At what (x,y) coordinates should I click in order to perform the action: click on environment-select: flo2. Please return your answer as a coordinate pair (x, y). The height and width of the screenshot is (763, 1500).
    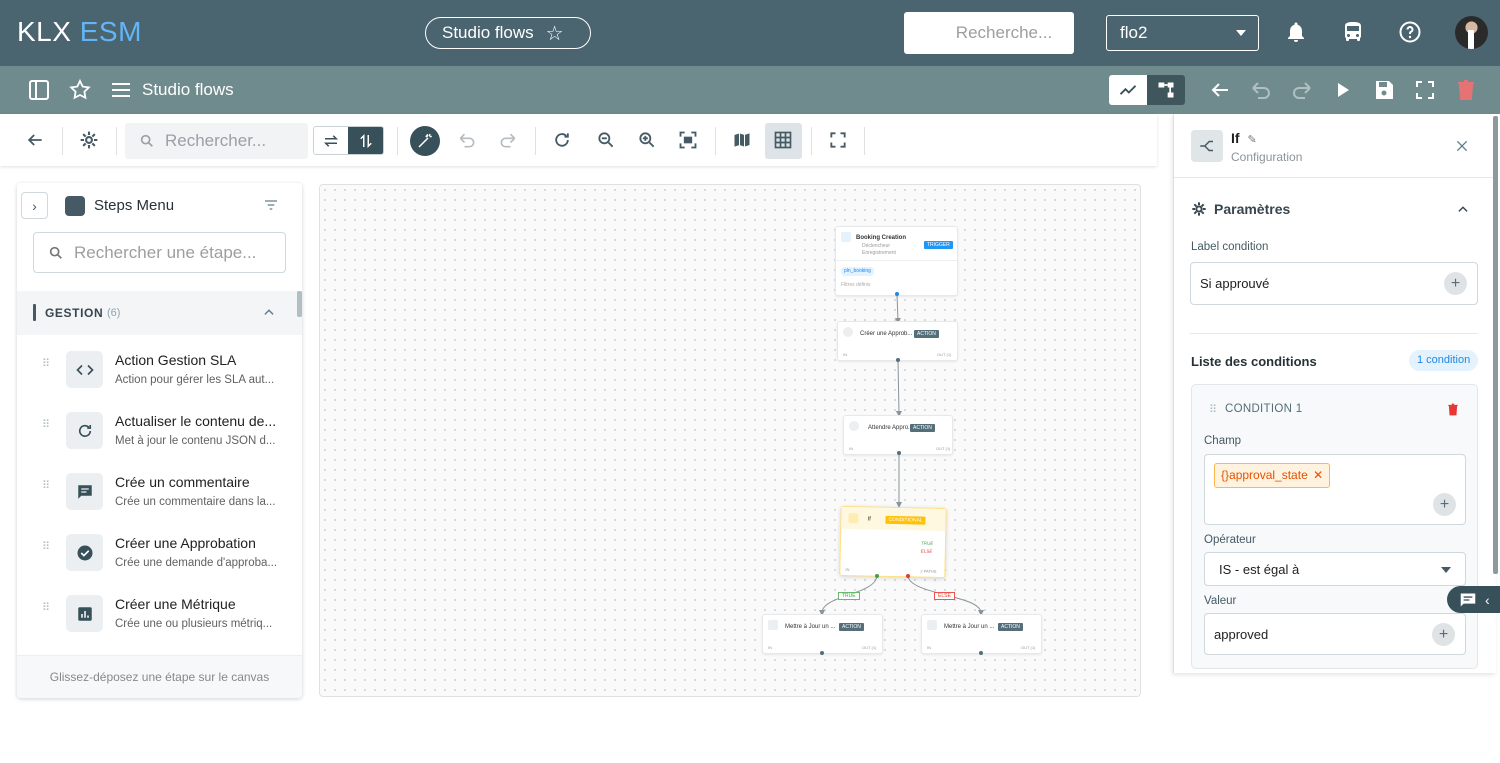
    Looking at the image, I should click on (1182, 33).